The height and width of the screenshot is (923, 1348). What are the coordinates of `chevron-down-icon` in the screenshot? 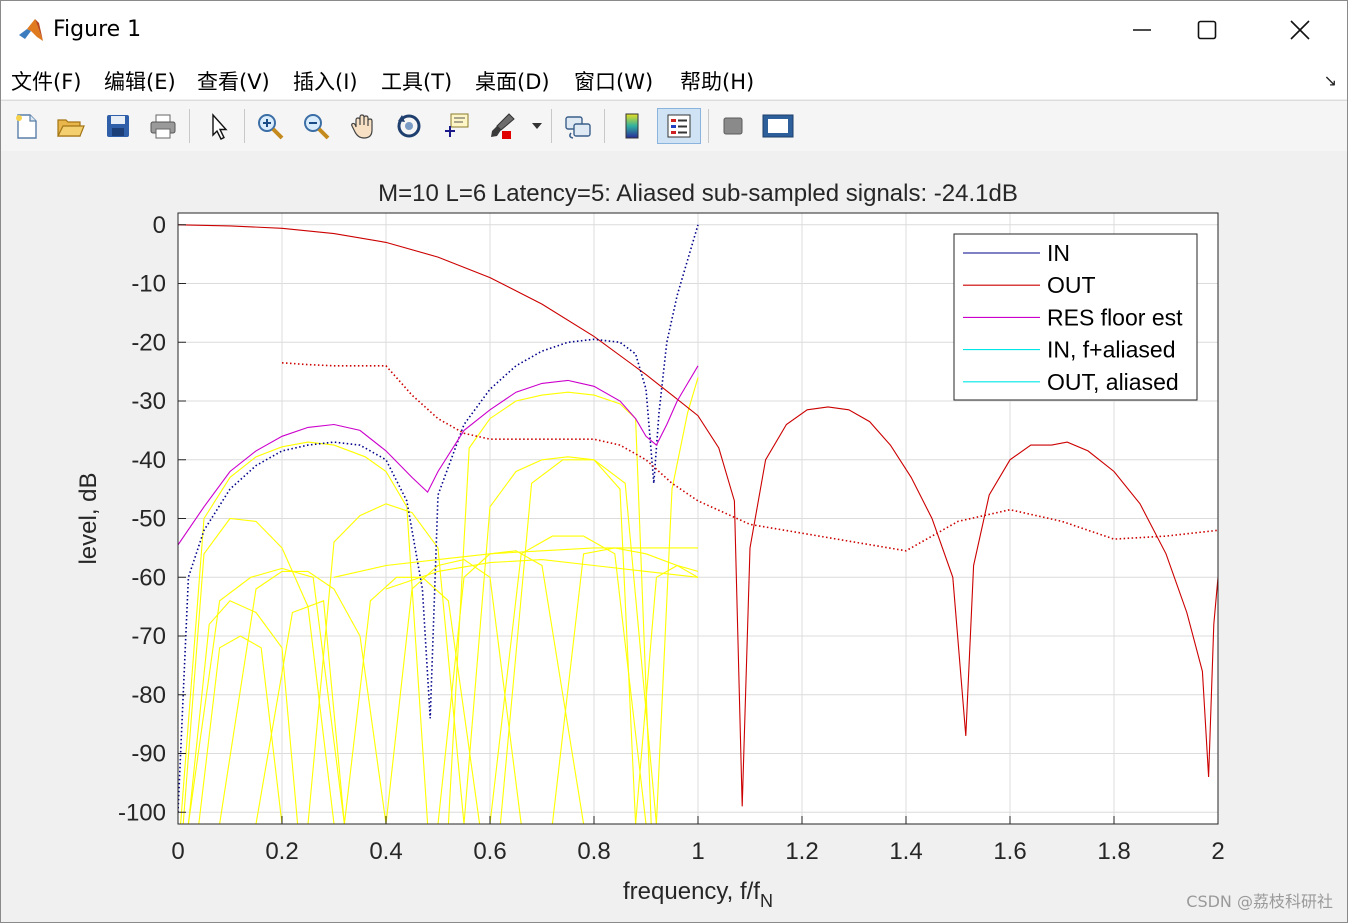 It's located at (537, 126).